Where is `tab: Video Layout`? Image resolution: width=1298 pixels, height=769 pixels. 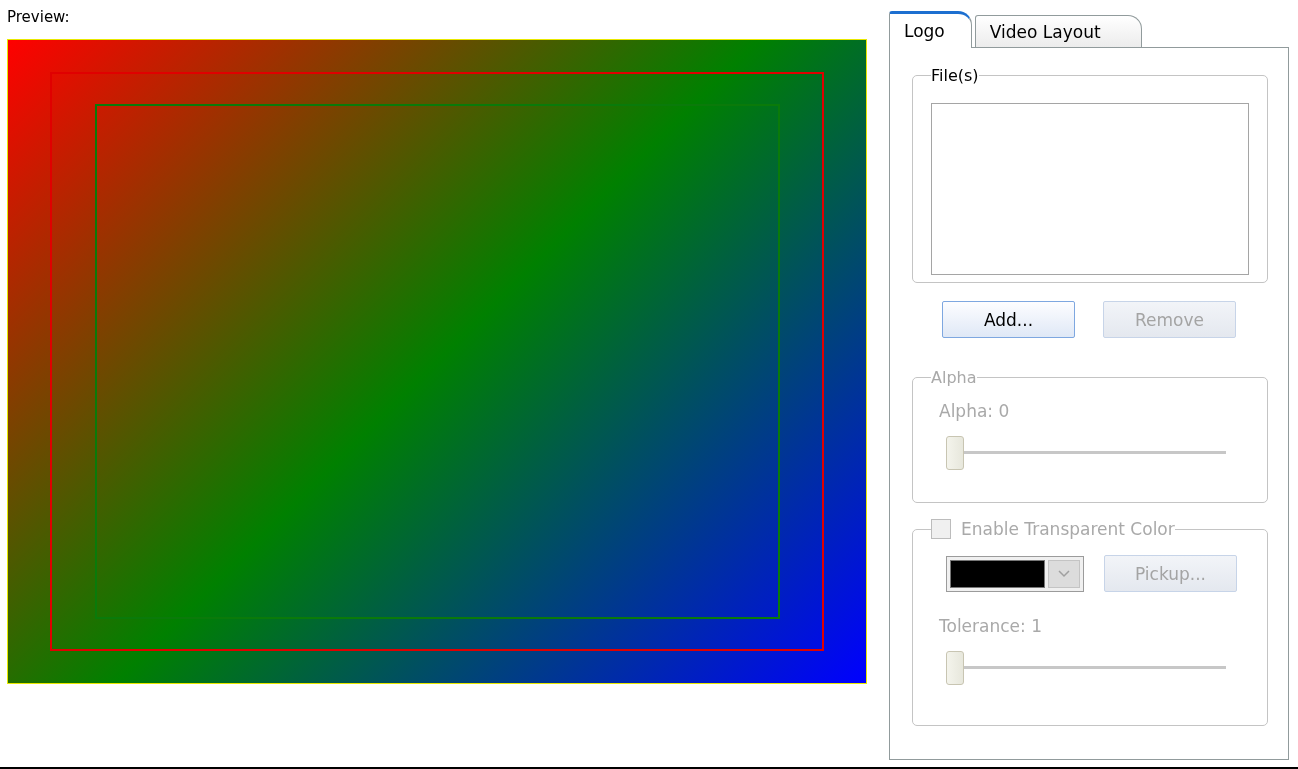 tab: Video Layout is located at coordinates (1058, 31).